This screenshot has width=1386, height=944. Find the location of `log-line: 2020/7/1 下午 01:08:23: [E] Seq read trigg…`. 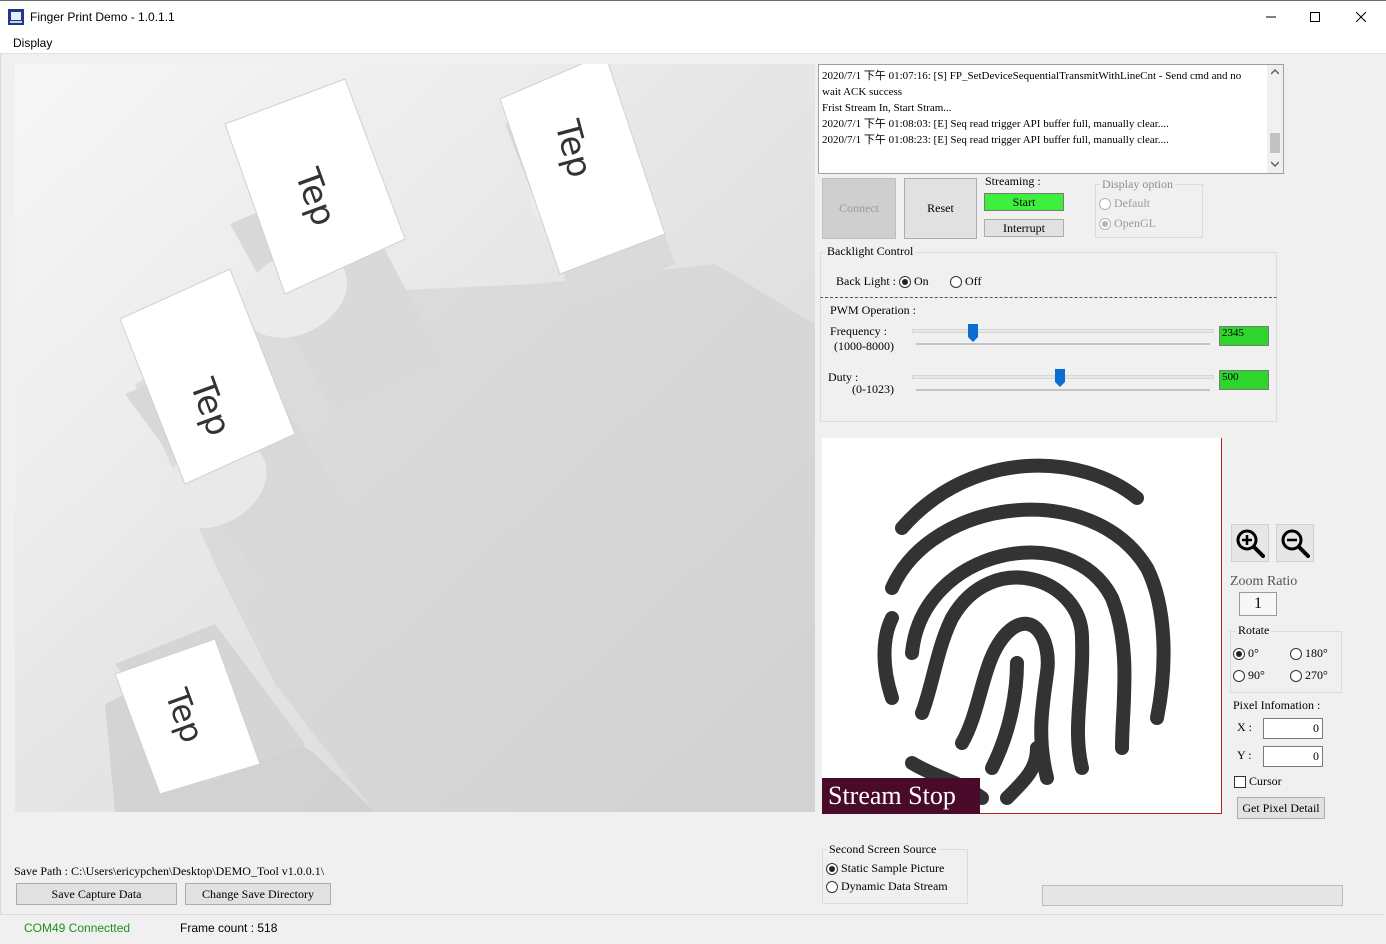

log-line: 2020/7/1 下午 01:08:23: [E] Seq read trigg… is located at coordinates (995, 140).